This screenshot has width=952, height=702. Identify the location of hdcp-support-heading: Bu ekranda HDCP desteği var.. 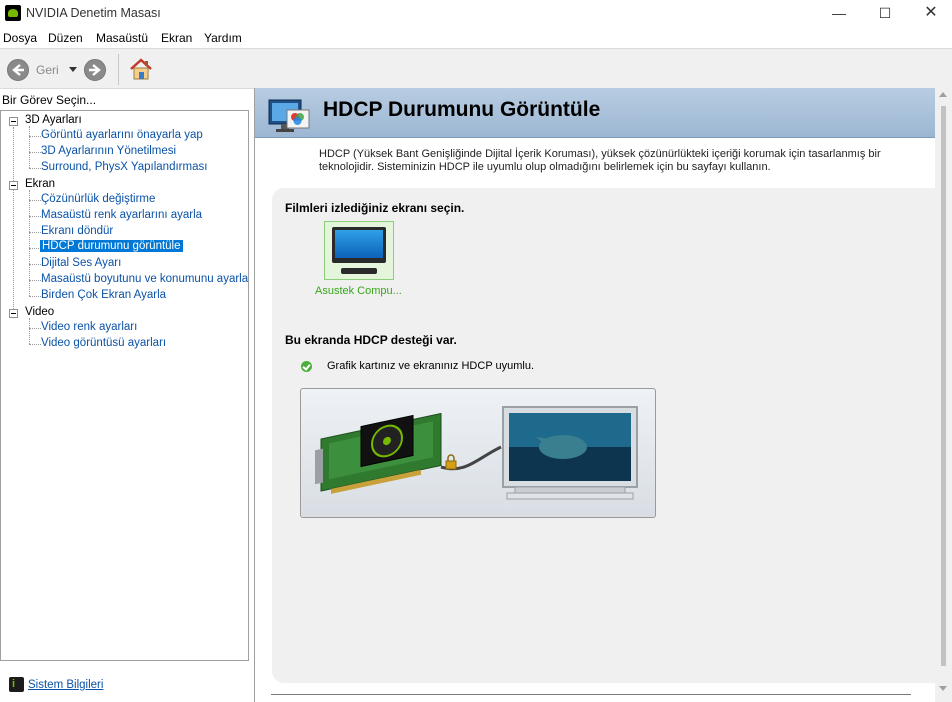
(371, 340).